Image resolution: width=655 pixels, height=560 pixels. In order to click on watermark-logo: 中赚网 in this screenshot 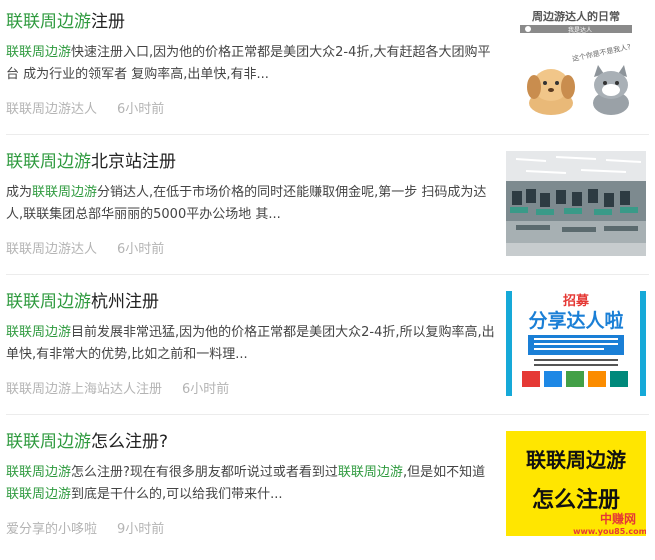, I will do `click(618, 518)`.